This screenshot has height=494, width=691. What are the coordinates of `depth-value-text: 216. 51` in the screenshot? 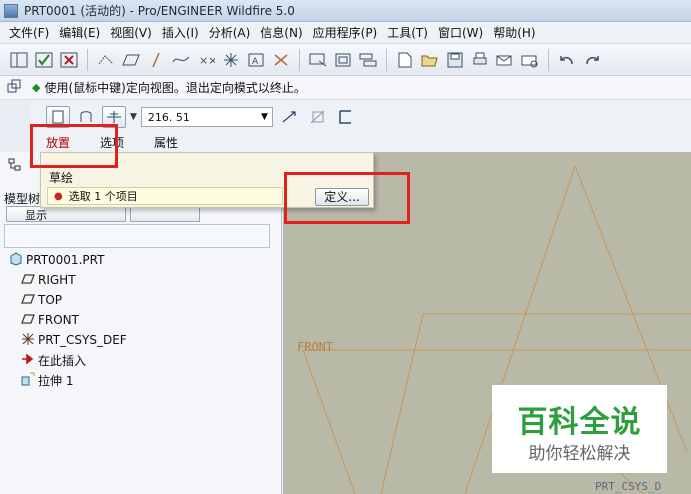 It's located at (168, 117).